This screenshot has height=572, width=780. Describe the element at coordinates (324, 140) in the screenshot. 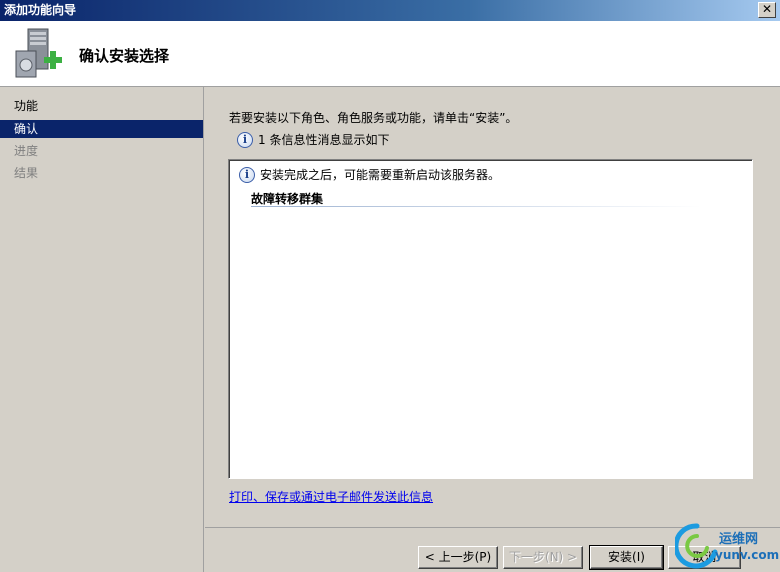

I see `info-summary-text: 1 条信息性消息显示如下` at that location.